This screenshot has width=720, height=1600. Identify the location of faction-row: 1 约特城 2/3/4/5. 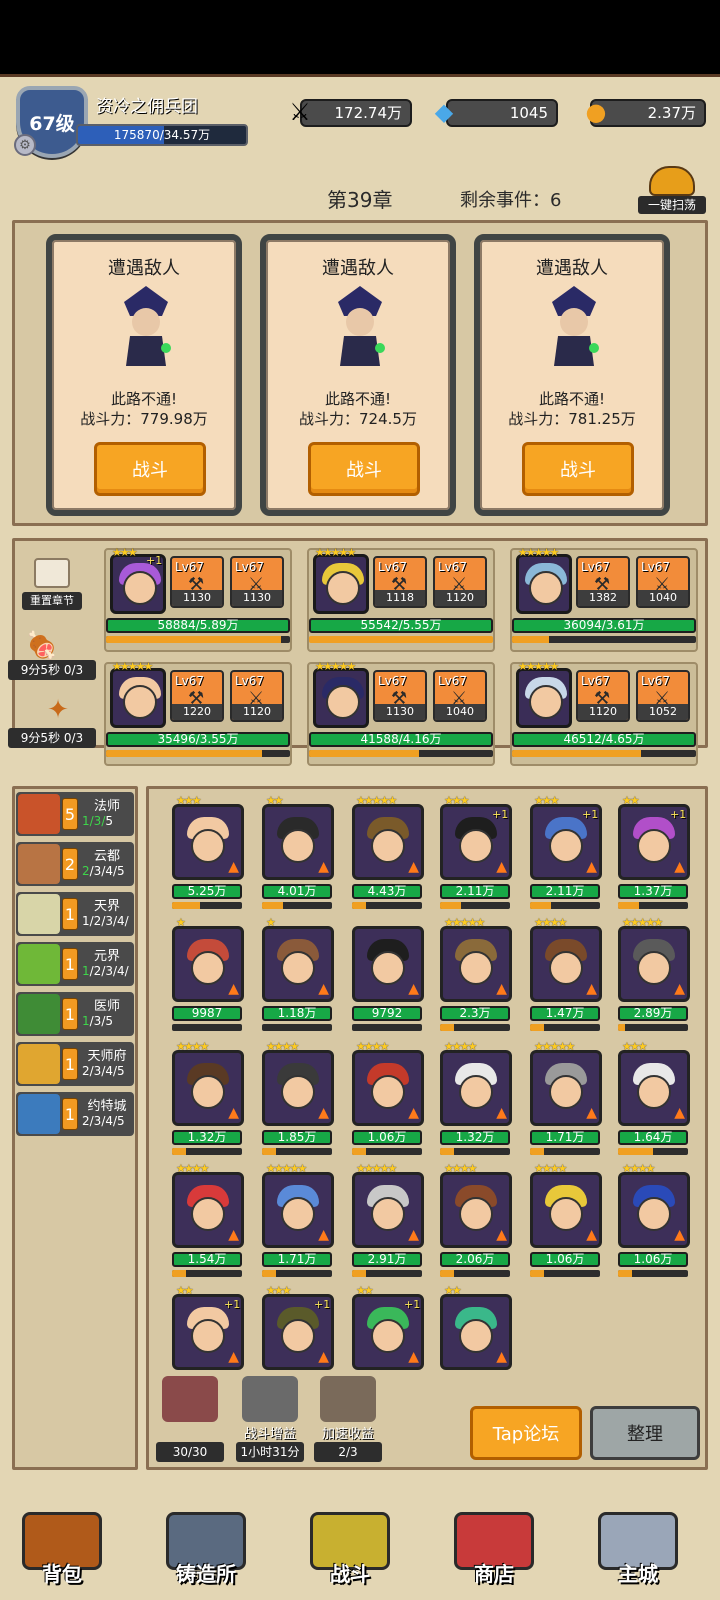
(75, 1114).